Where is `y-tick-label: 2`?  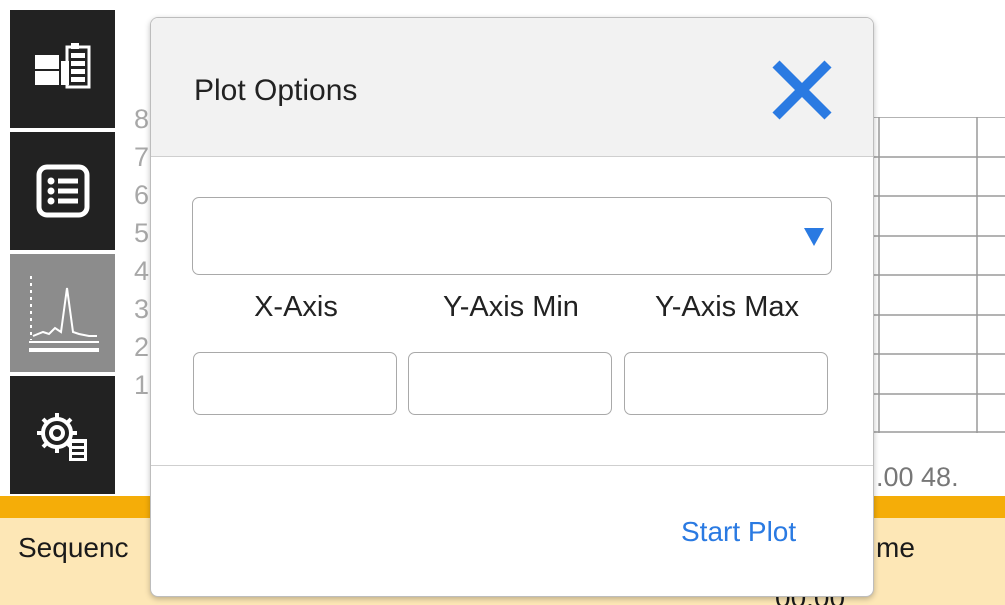 y-tick-label: 2 is located at coordinates (142, 347).